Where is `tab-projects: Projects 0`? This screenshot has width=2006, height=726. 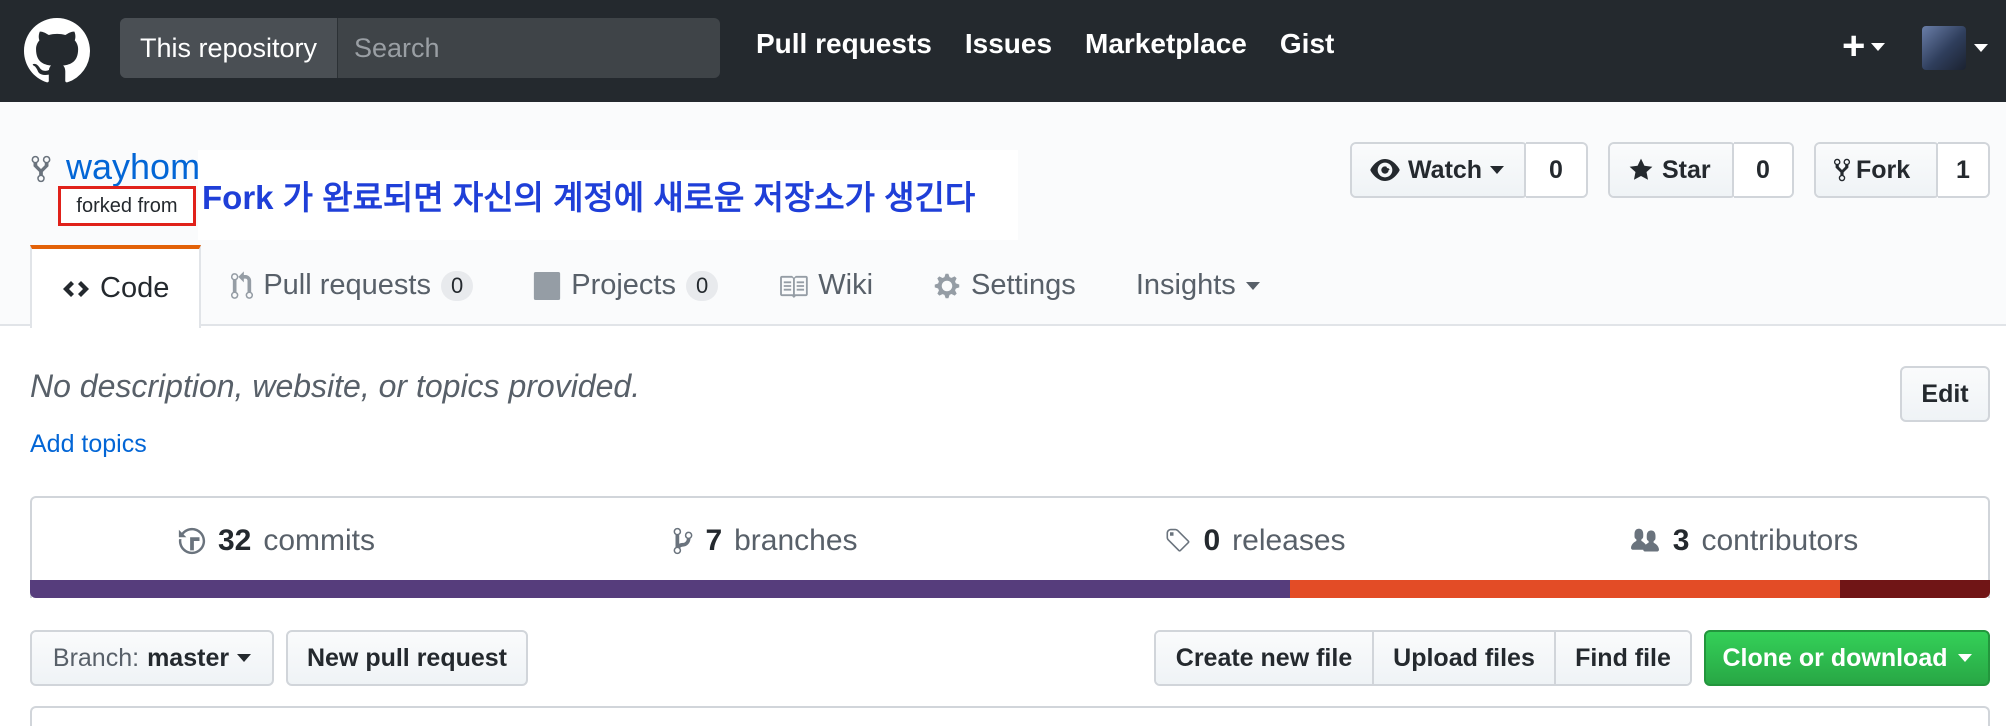
tab-projects: Projects 0 is located at coordinates (625, 285).